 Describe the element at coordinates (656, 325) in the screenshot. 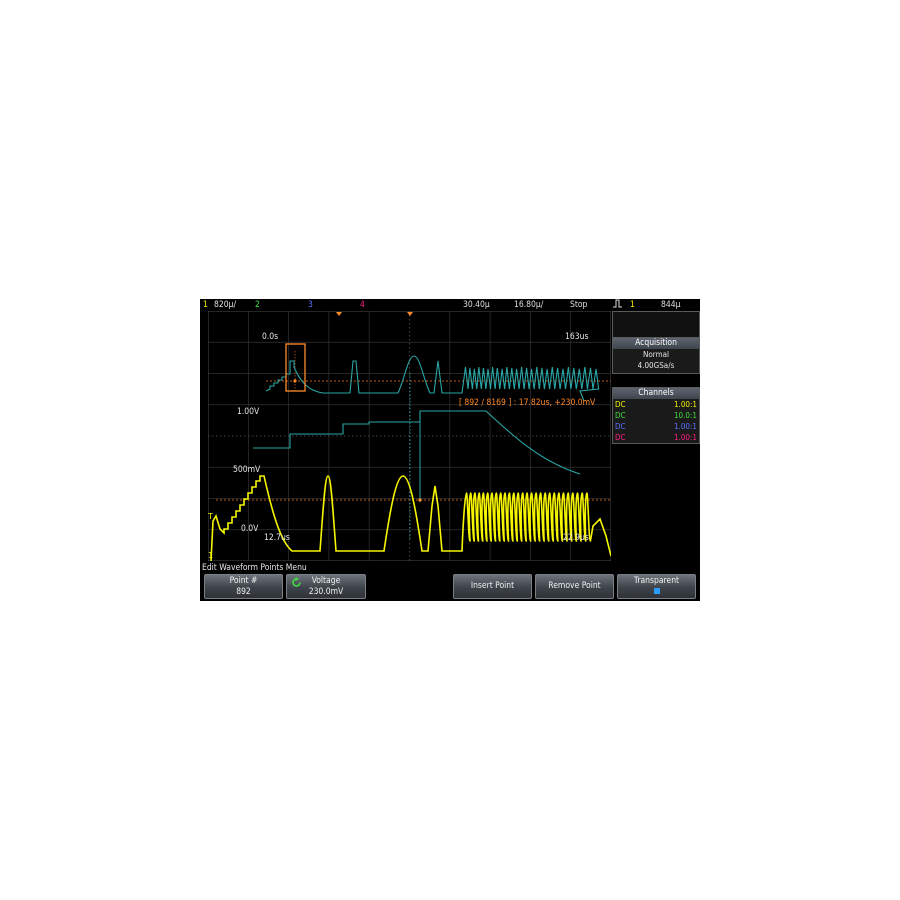

I see `blank-readout-box` at that location.